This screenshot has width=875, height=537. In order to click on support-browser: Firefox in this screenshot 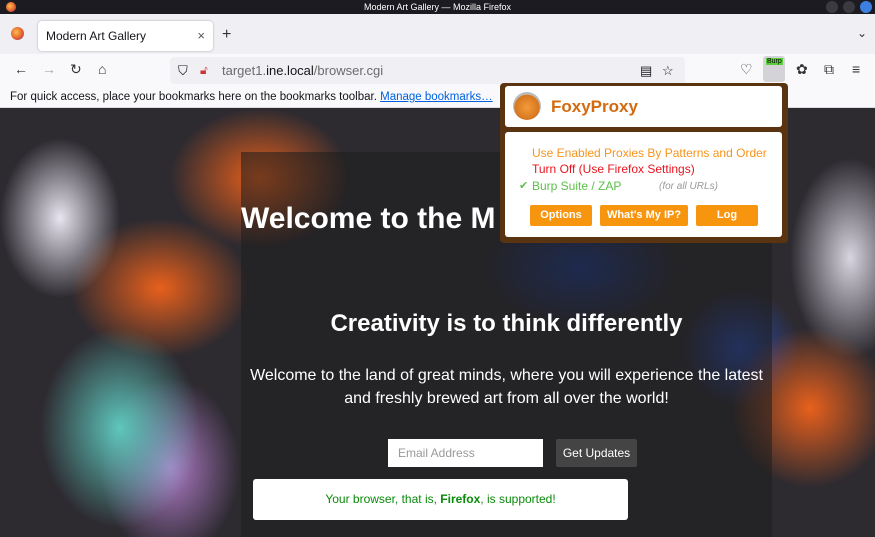, I will do `click(460, 499)`.